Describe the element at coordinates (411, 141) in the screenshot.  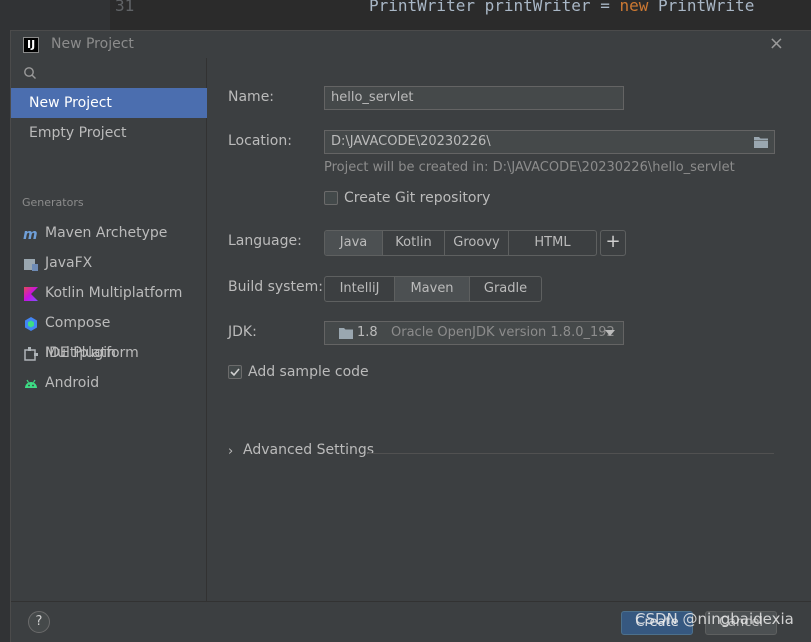
I see `location-value: D:\JAVACODE\20230226\` at that location.